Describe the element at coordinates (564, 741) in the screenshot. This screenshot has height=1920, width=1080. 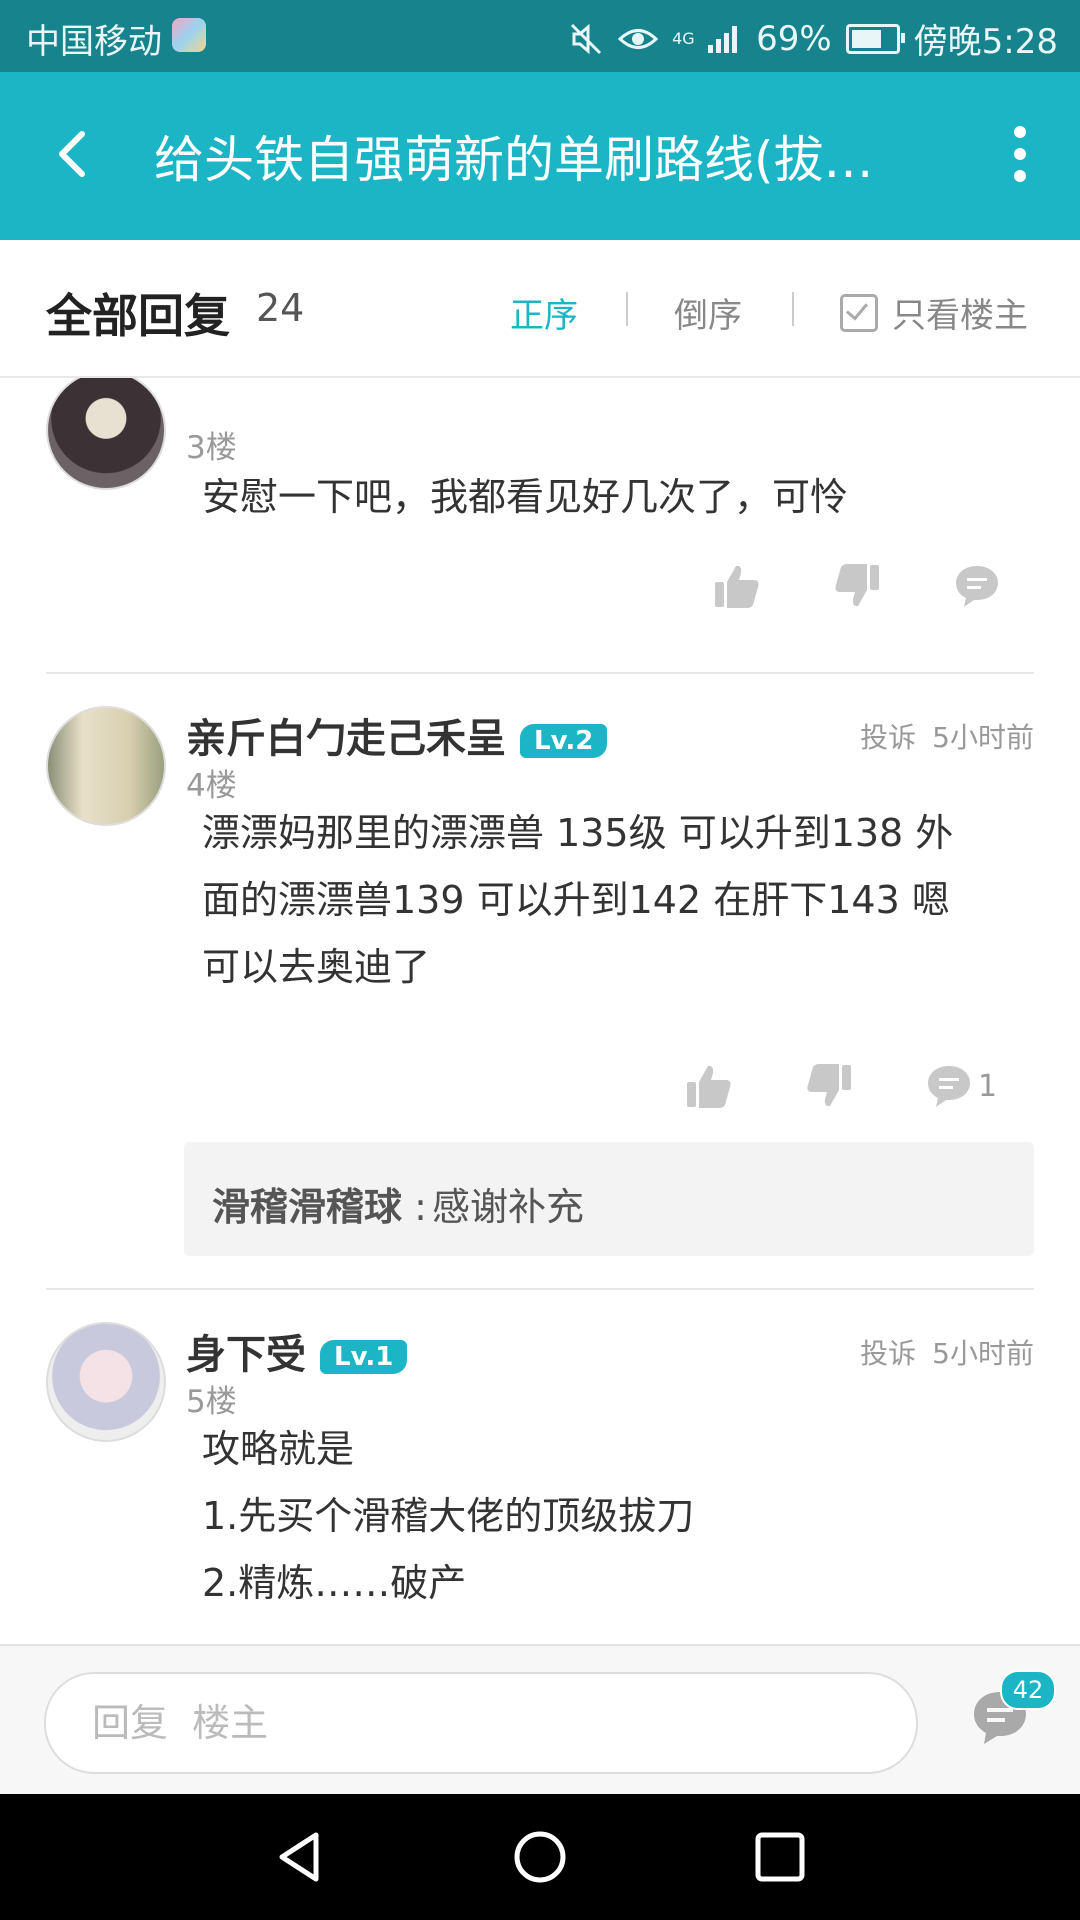
I see `level-badge: Lv.2` at that location.